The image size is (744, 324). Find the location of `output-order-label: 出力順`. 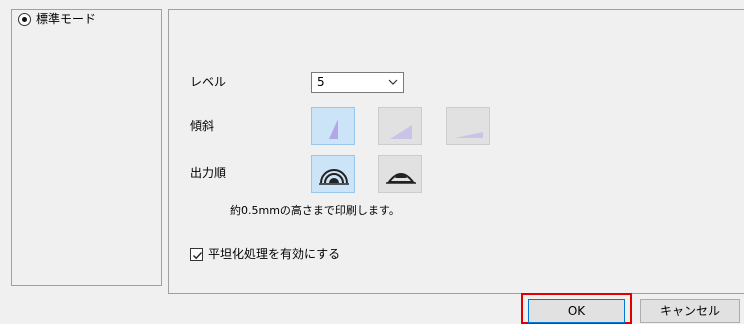

output-order-label: 出力順 is located at coordinates (208, 173).